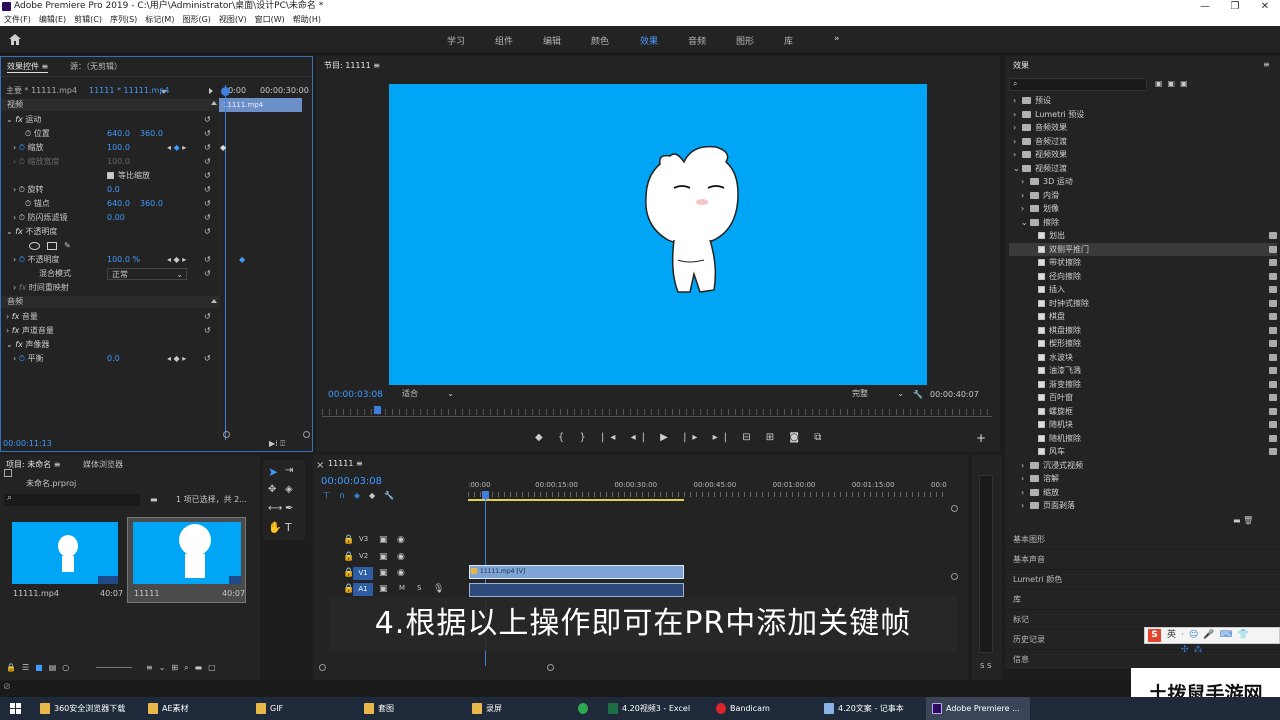  I want to click on balance-value: 0.0, so click(113, 359).